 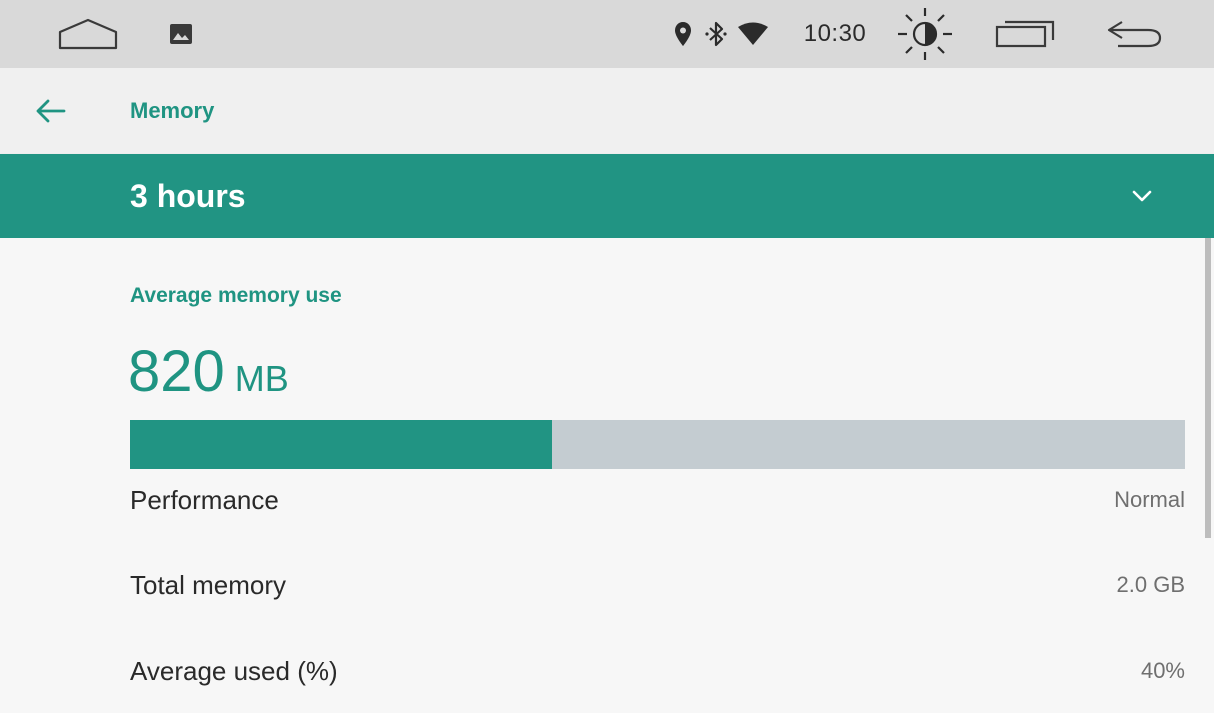 What do you see at coordinates (1150, 584) in the screenshot?
I see `stat-value: 2.0 GB` at bounding box center [1150, 584].